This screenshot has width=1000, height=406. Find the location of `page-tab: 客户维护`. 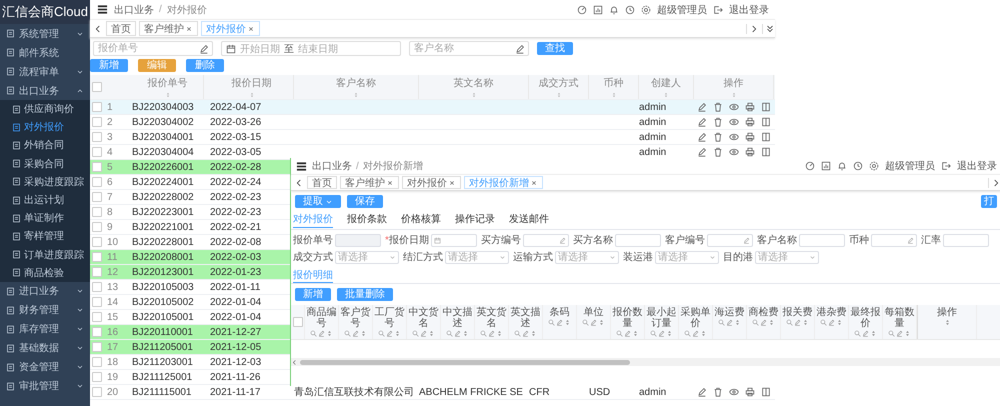

page-tab: 客户维护 is located at coordinates (168, 28).